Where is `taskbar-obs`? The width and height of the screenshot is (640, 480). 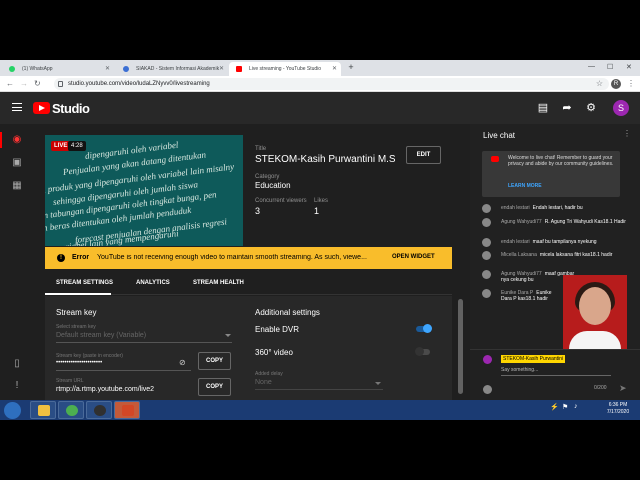
taskbar-obs is located at coordinates (99, 410).